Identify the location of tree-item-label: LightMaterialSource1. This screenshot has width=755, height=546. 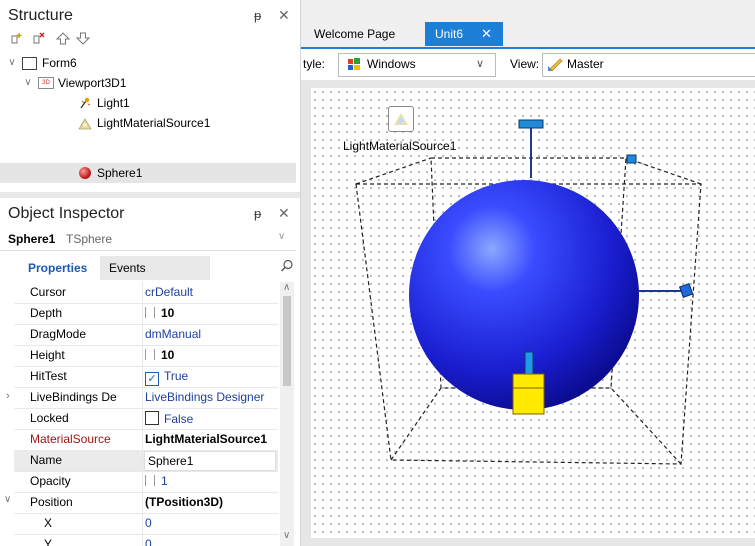
(154, 123).